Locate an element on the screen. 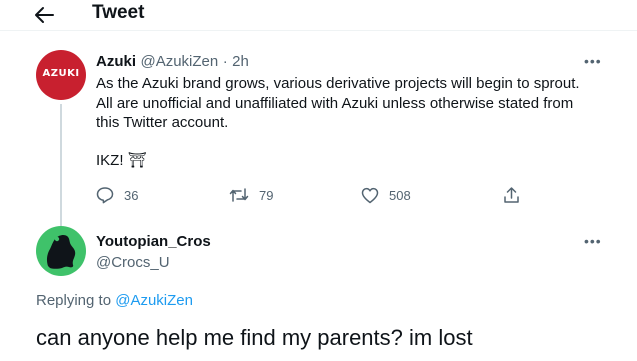 Image resolution: width=637 pixels, height=361 pixels. share-icon is located at coordinates (511, 195).